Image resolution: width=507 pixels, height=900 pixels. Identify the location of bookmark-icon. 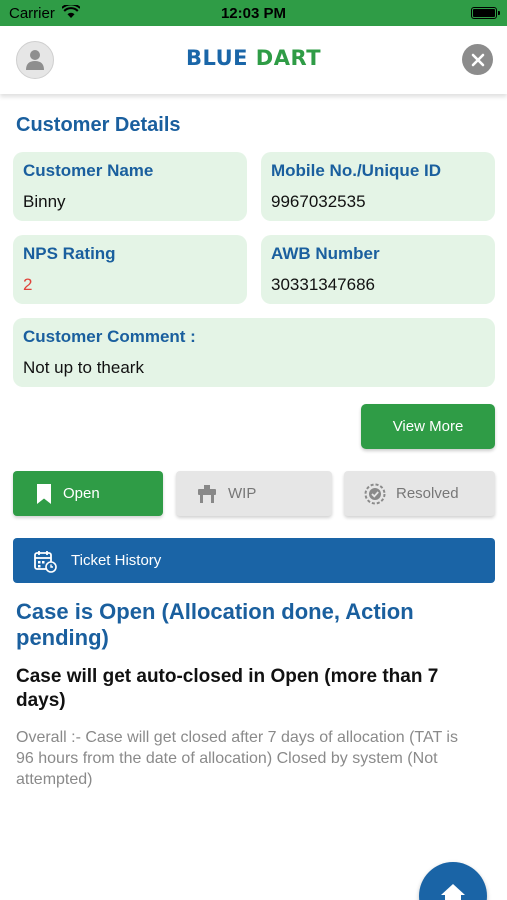
(44, 494).